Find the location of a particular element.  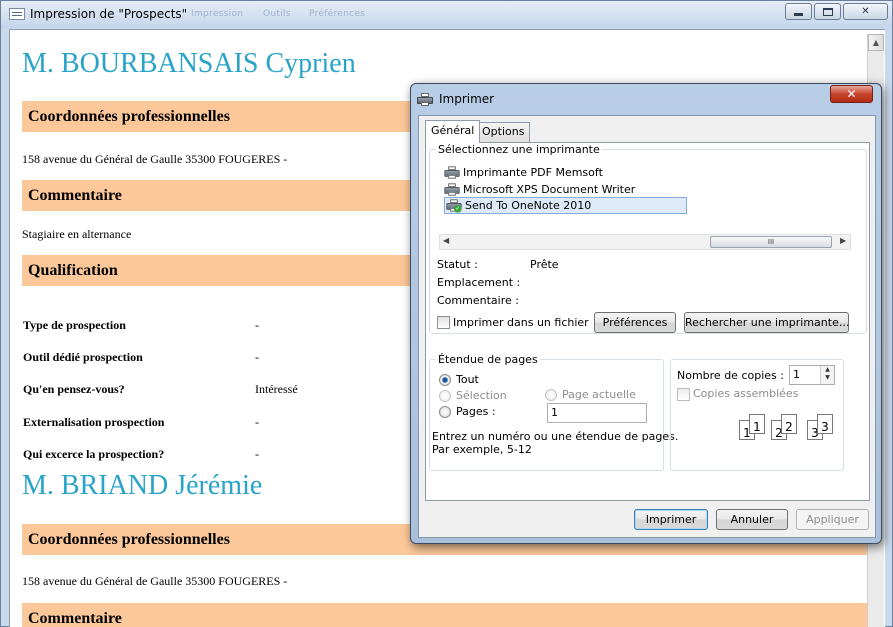

preferences-button: Préférences is located at coordinates (635, 322).